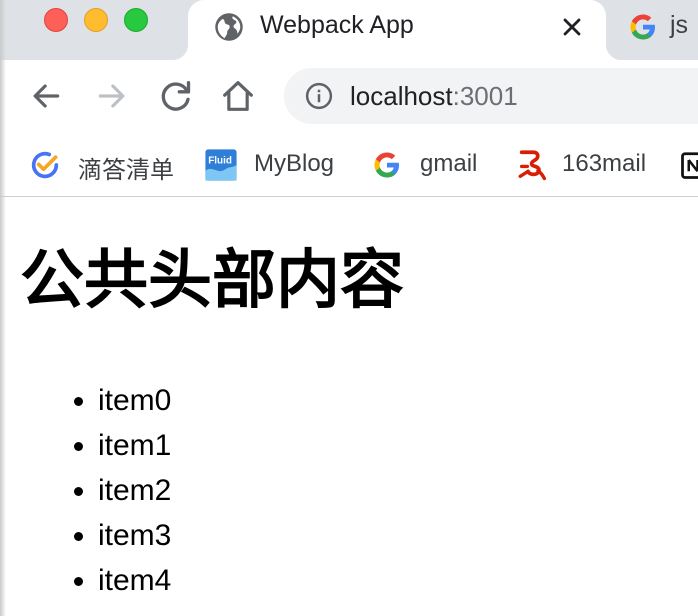 The image size is (698, 616). What do you see at coordinates (337, 25) in the screenshot?
I see `tab-title: Webpack App` at bounding box center [337, 25].